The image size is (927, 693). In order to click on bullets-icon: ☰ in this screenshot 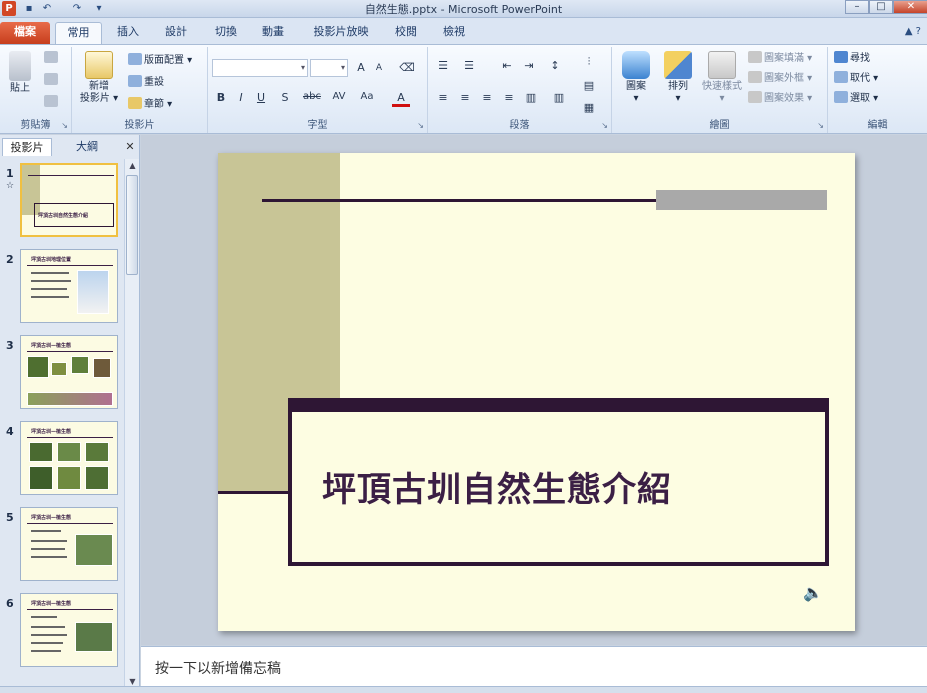, I will do `click(443, 65)`.